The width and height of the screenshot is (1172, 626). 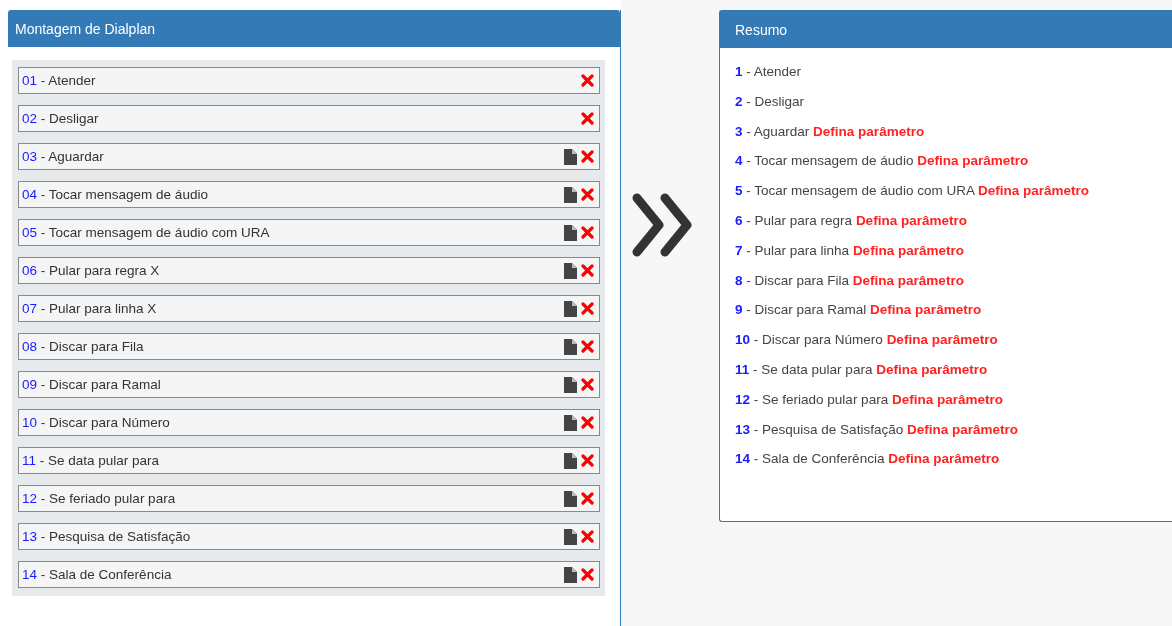 What do you see at coordinates (99, 498) in the screenshot?
I see `step-label: 12 - Se feriado pular para` at bounding box center [99, 498].